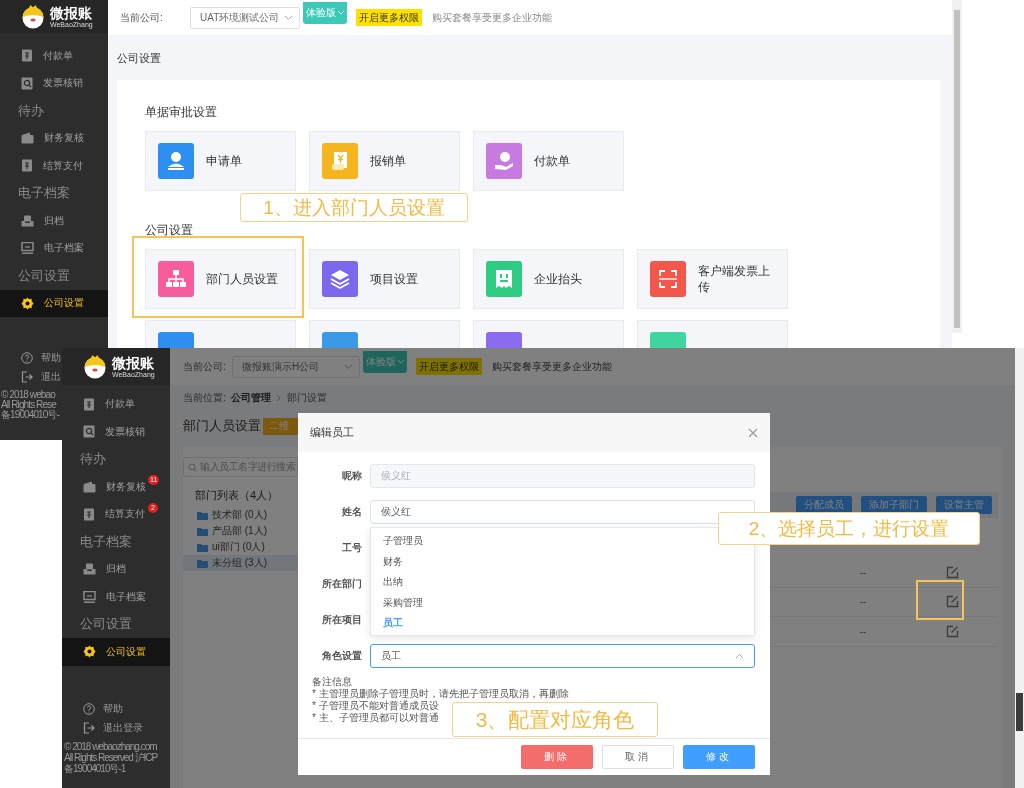 This screenshot has height=788, width=1024. Describe the element at coordinates (27, 138) in the screenshot. I see `wallet-icon` at that location.